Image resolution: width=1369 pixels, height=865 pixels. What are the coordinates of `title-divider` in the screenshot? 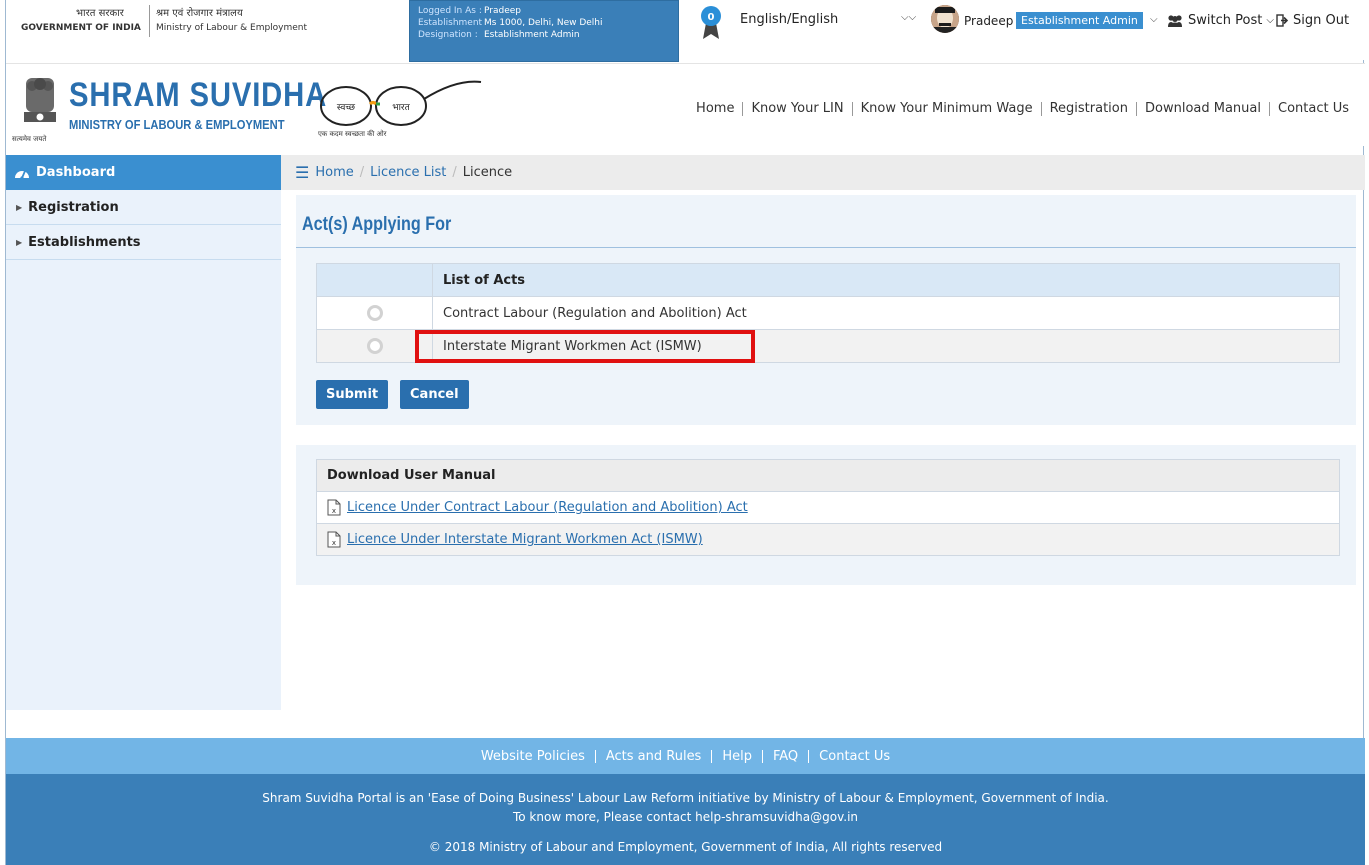 It's located at (826, 247).